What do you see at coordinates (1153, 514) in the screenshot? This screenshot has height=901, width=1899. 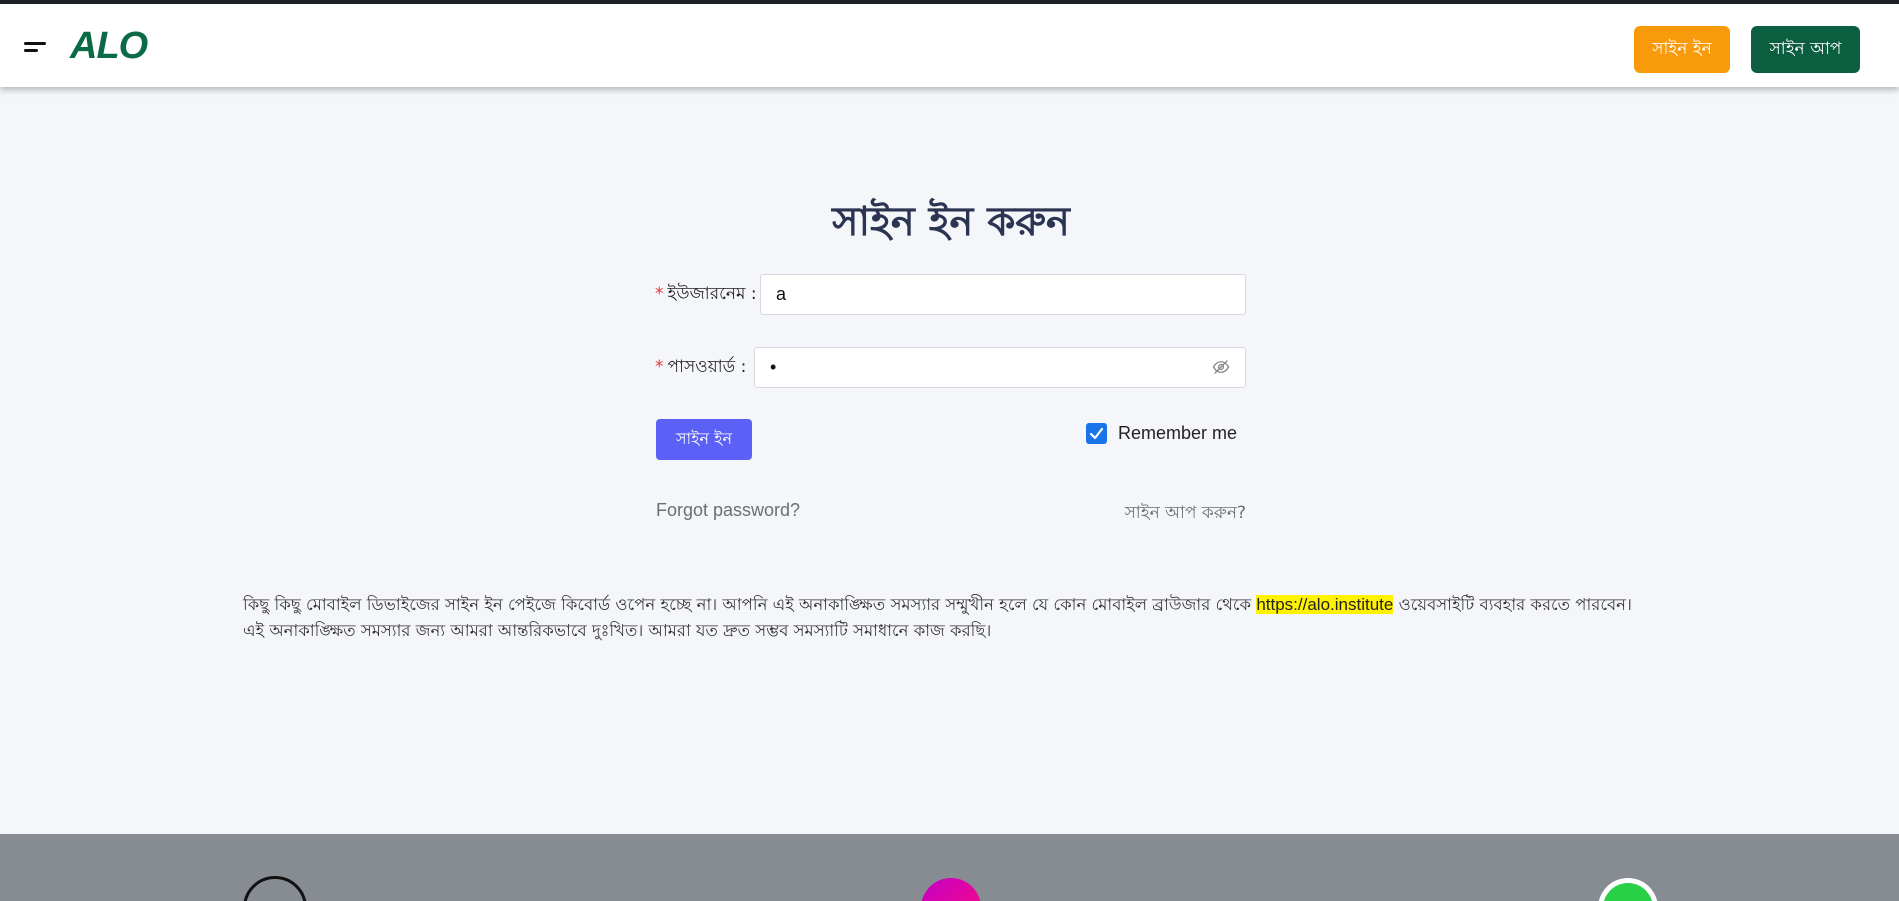 I see `signup-link: সাইন আপ করুন?` at bounding box center [1153, 514].